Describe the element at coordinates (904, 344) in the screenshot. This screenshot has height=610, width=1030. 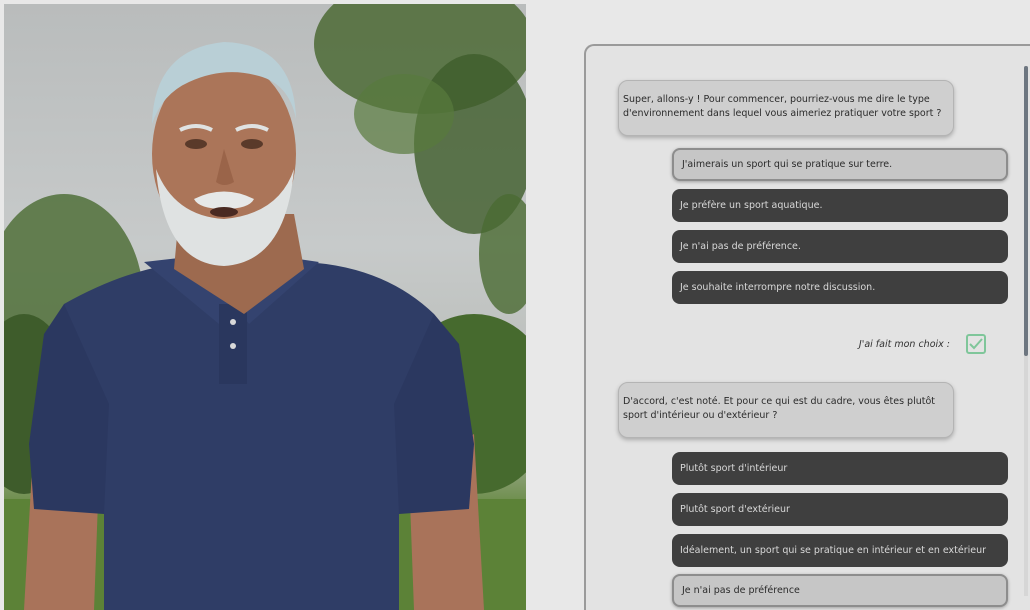
I see `confirm-choice-label: J'ai fait mon choix :` at that location.